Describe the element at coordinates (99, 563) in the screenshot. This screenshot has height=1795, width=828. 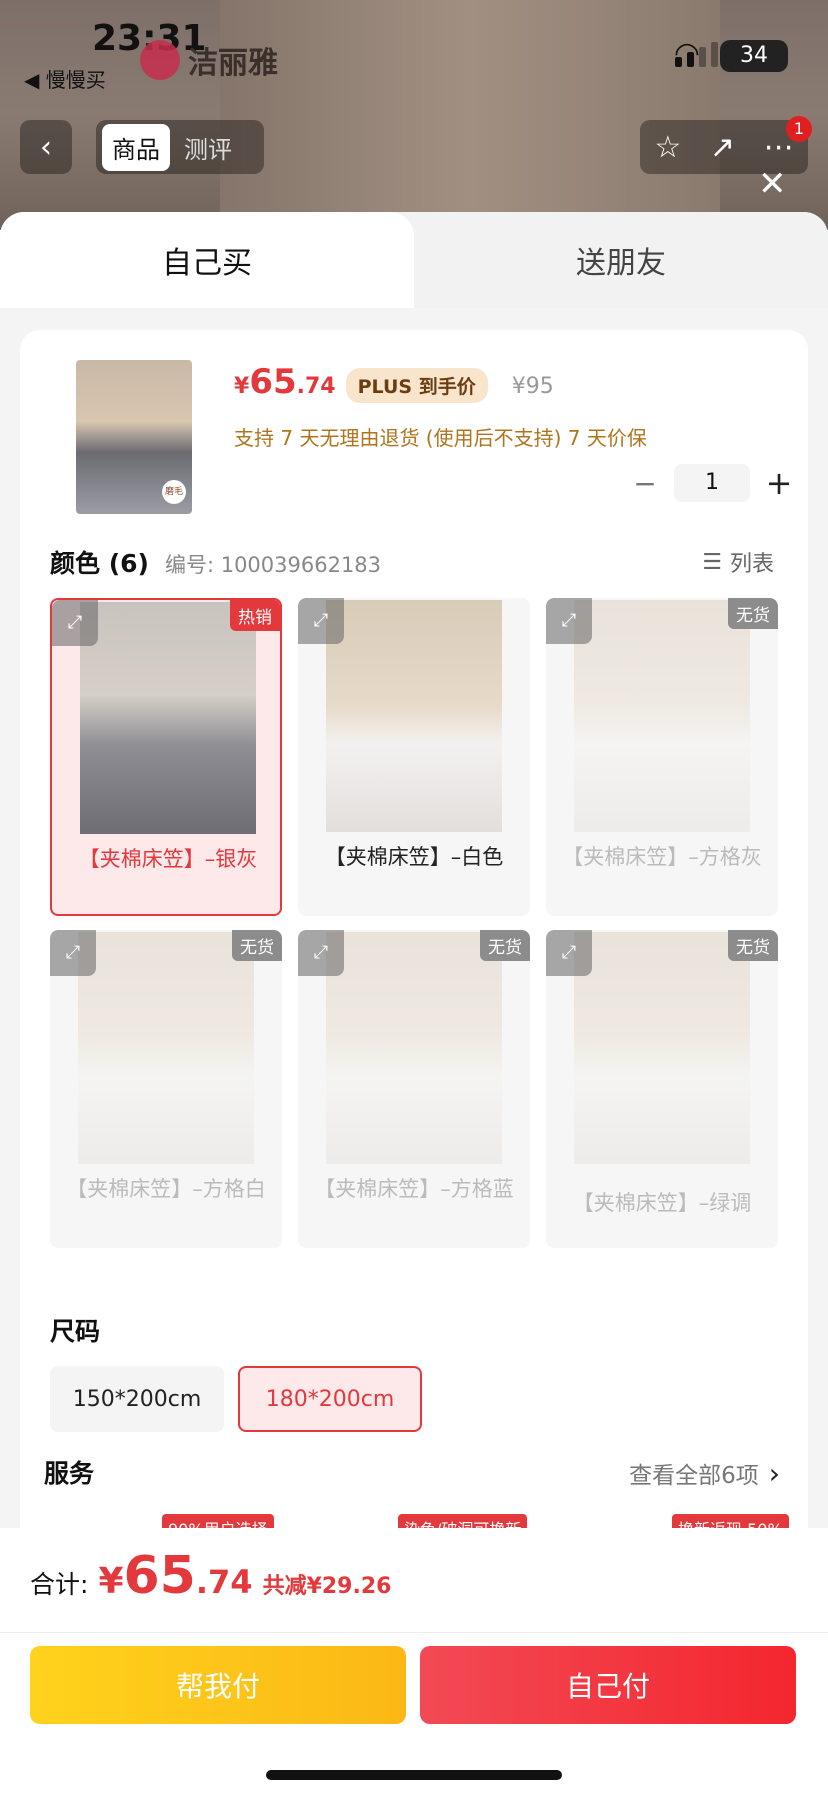
I see `color-title: 颜色 (6)` at that location.